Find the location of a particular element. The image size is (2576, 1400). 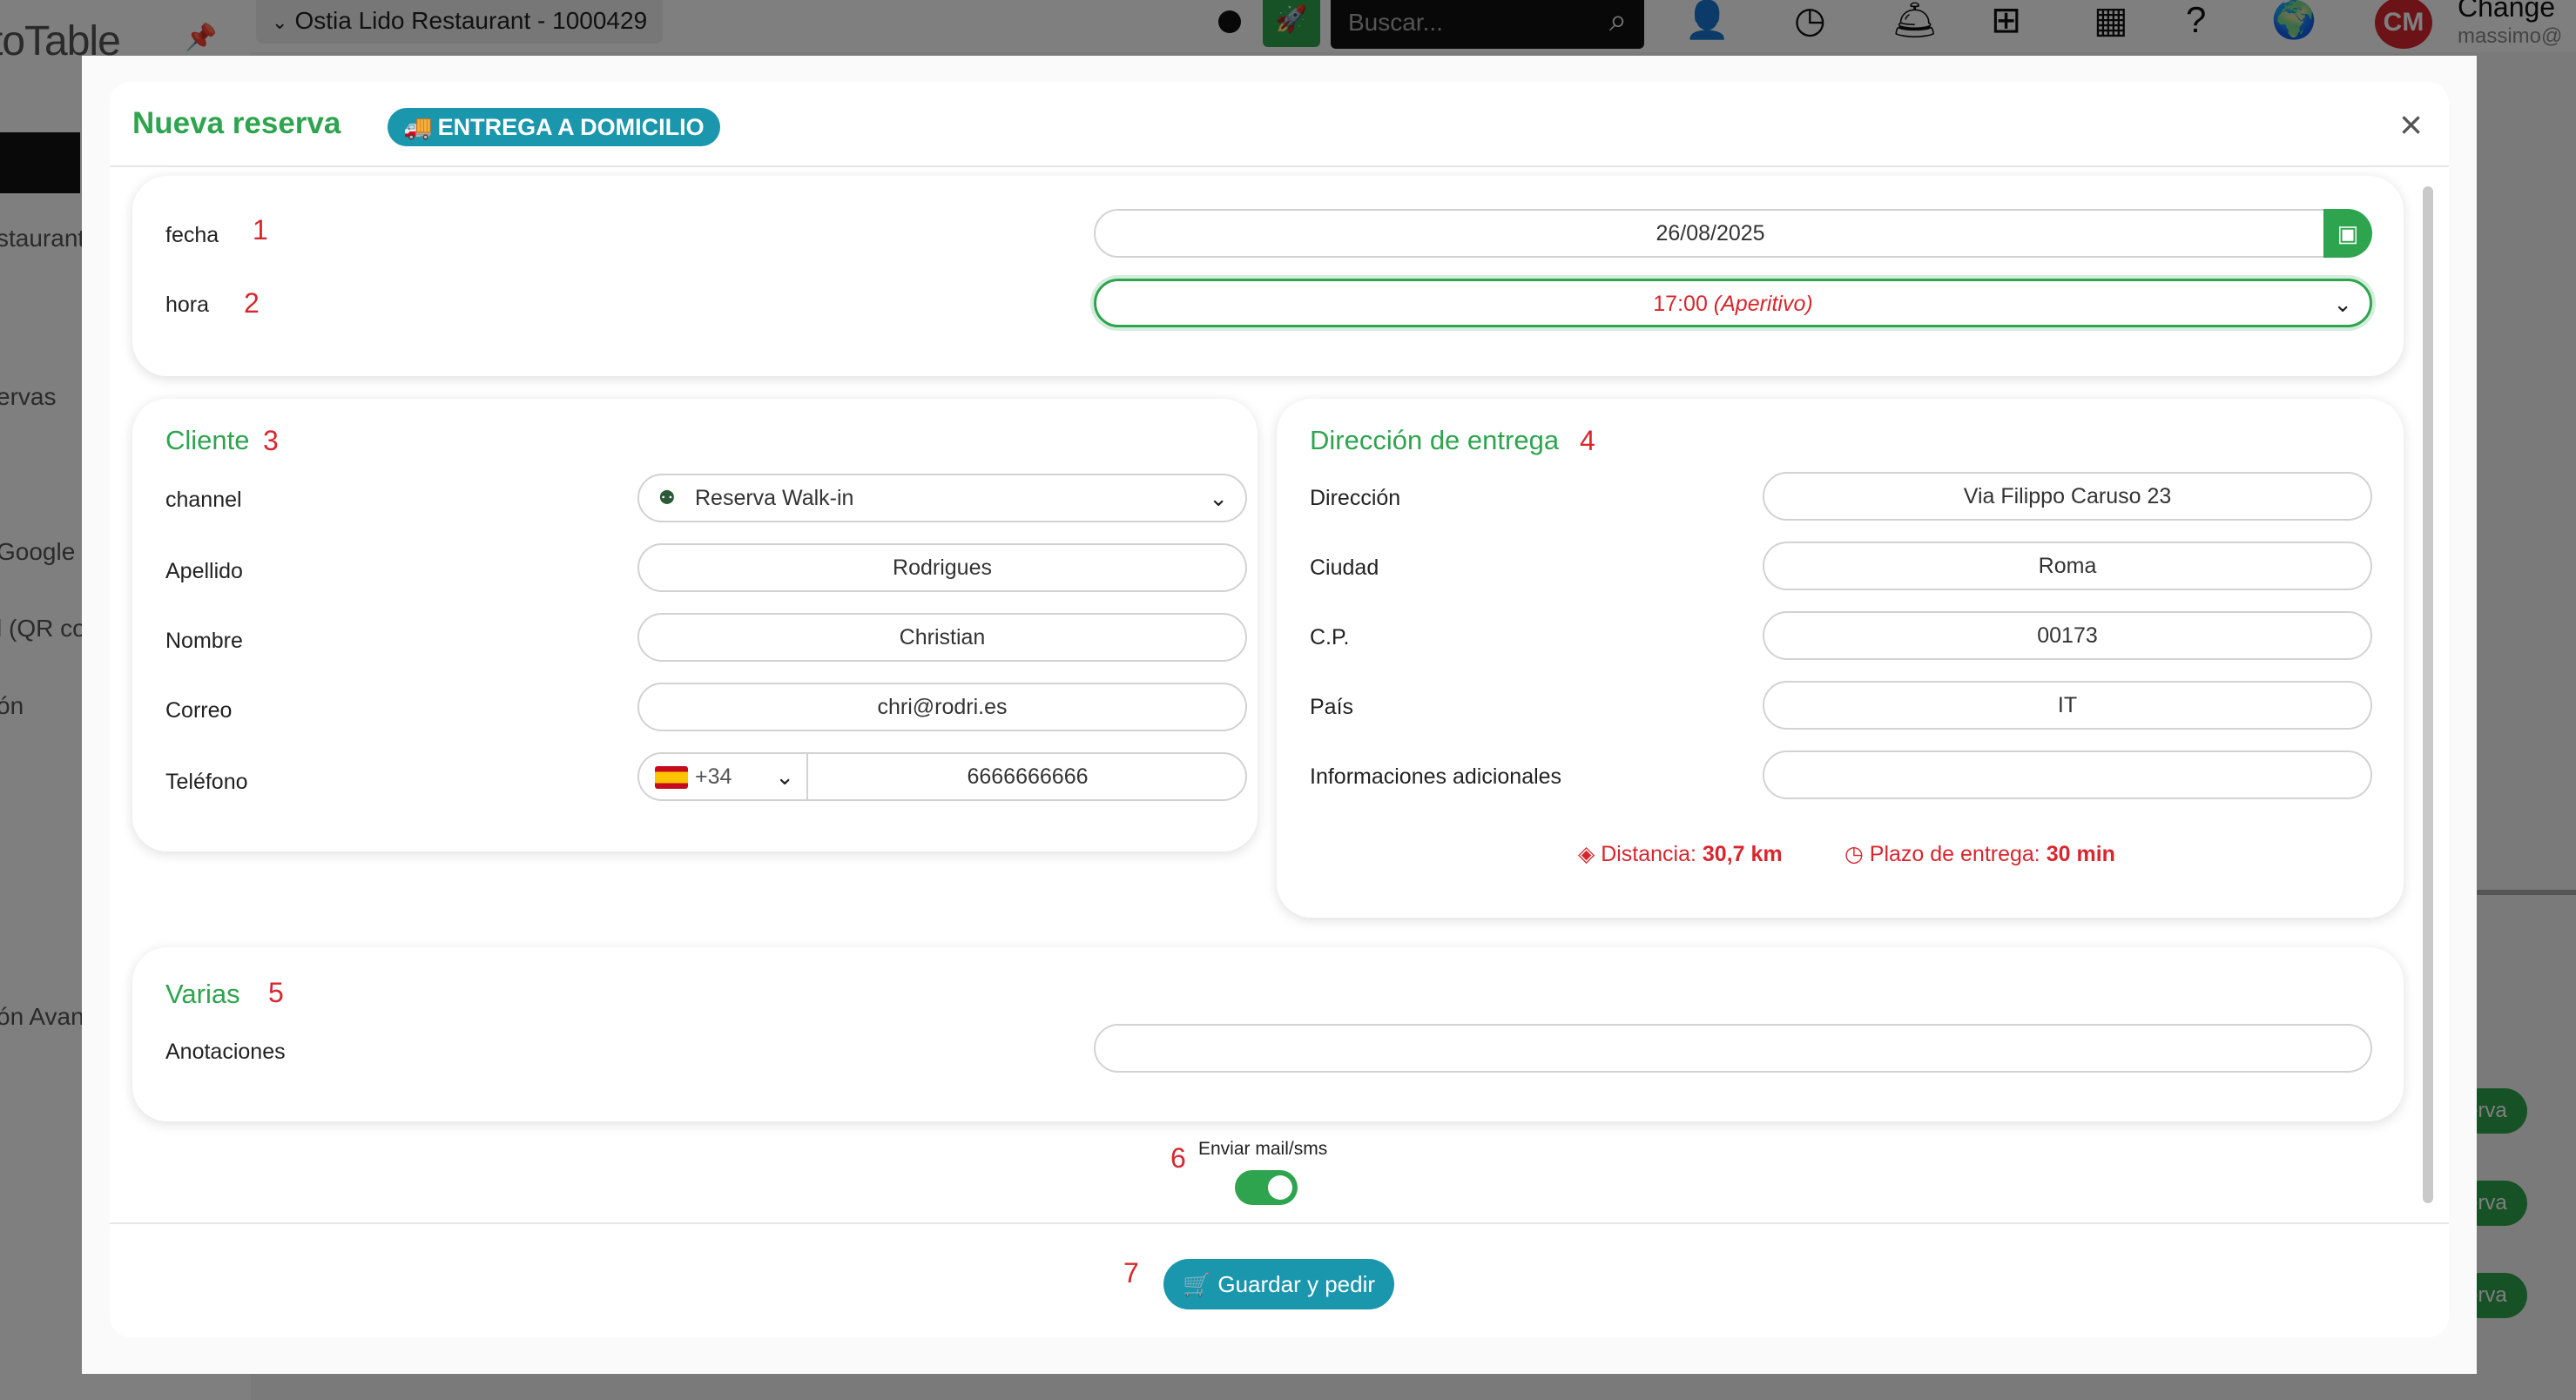

scrollbar is located at coordinates (2428, 695).